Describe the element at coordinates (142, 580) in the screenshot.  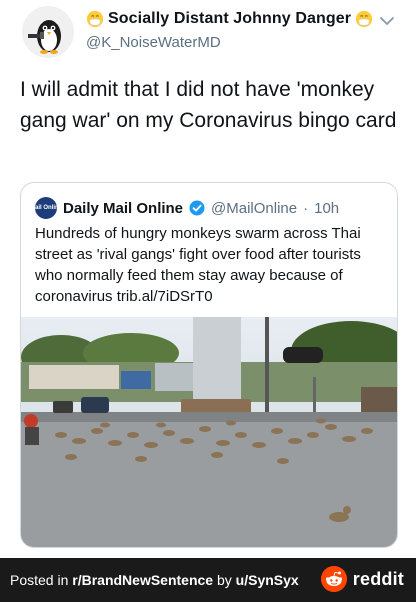
I see `subreddit-link: r/BrandNewSentence` at that location.